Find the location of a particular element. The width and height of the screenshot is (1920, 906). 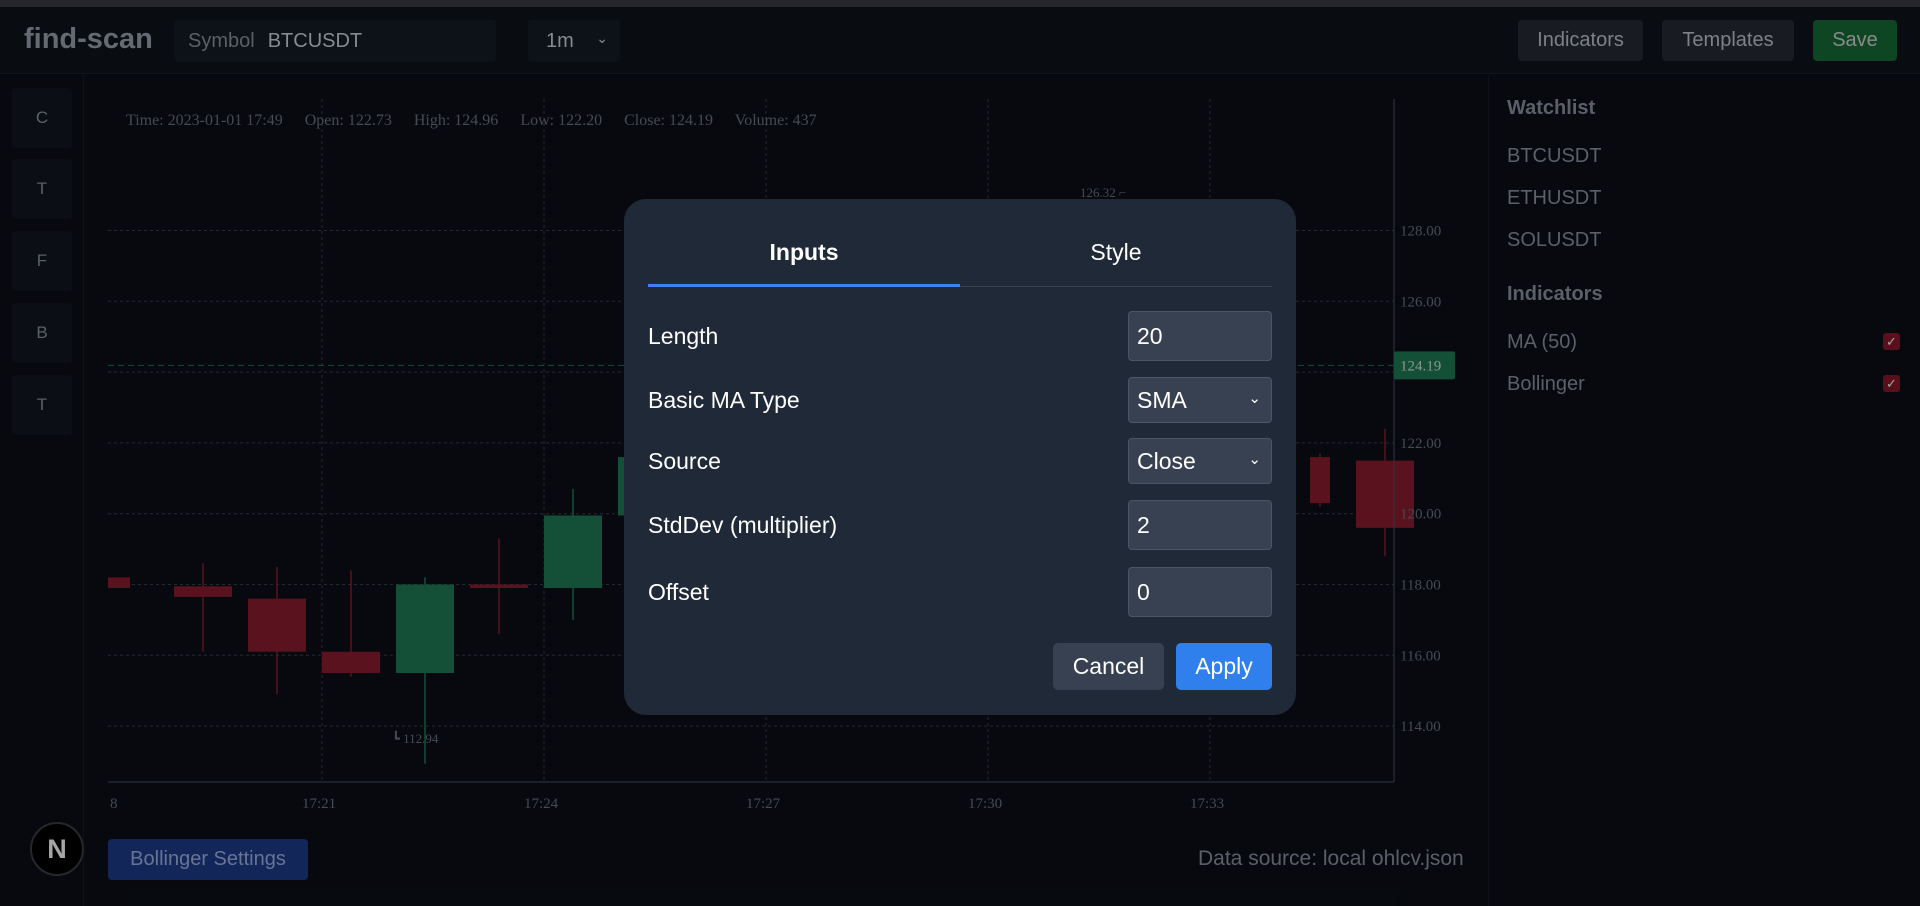

source-label: Source is located at coordinates (684, 461).